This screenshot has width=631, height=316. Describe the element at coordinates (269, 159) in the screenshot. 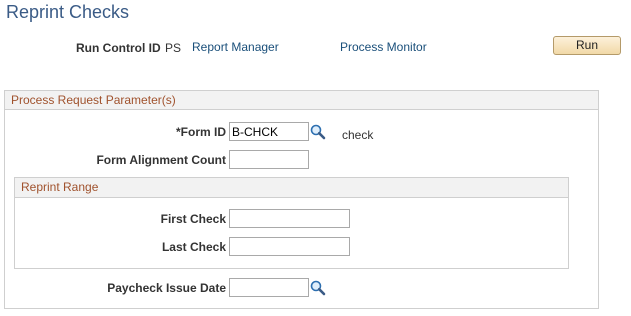

I see `form-alignment-count-input` at that location.